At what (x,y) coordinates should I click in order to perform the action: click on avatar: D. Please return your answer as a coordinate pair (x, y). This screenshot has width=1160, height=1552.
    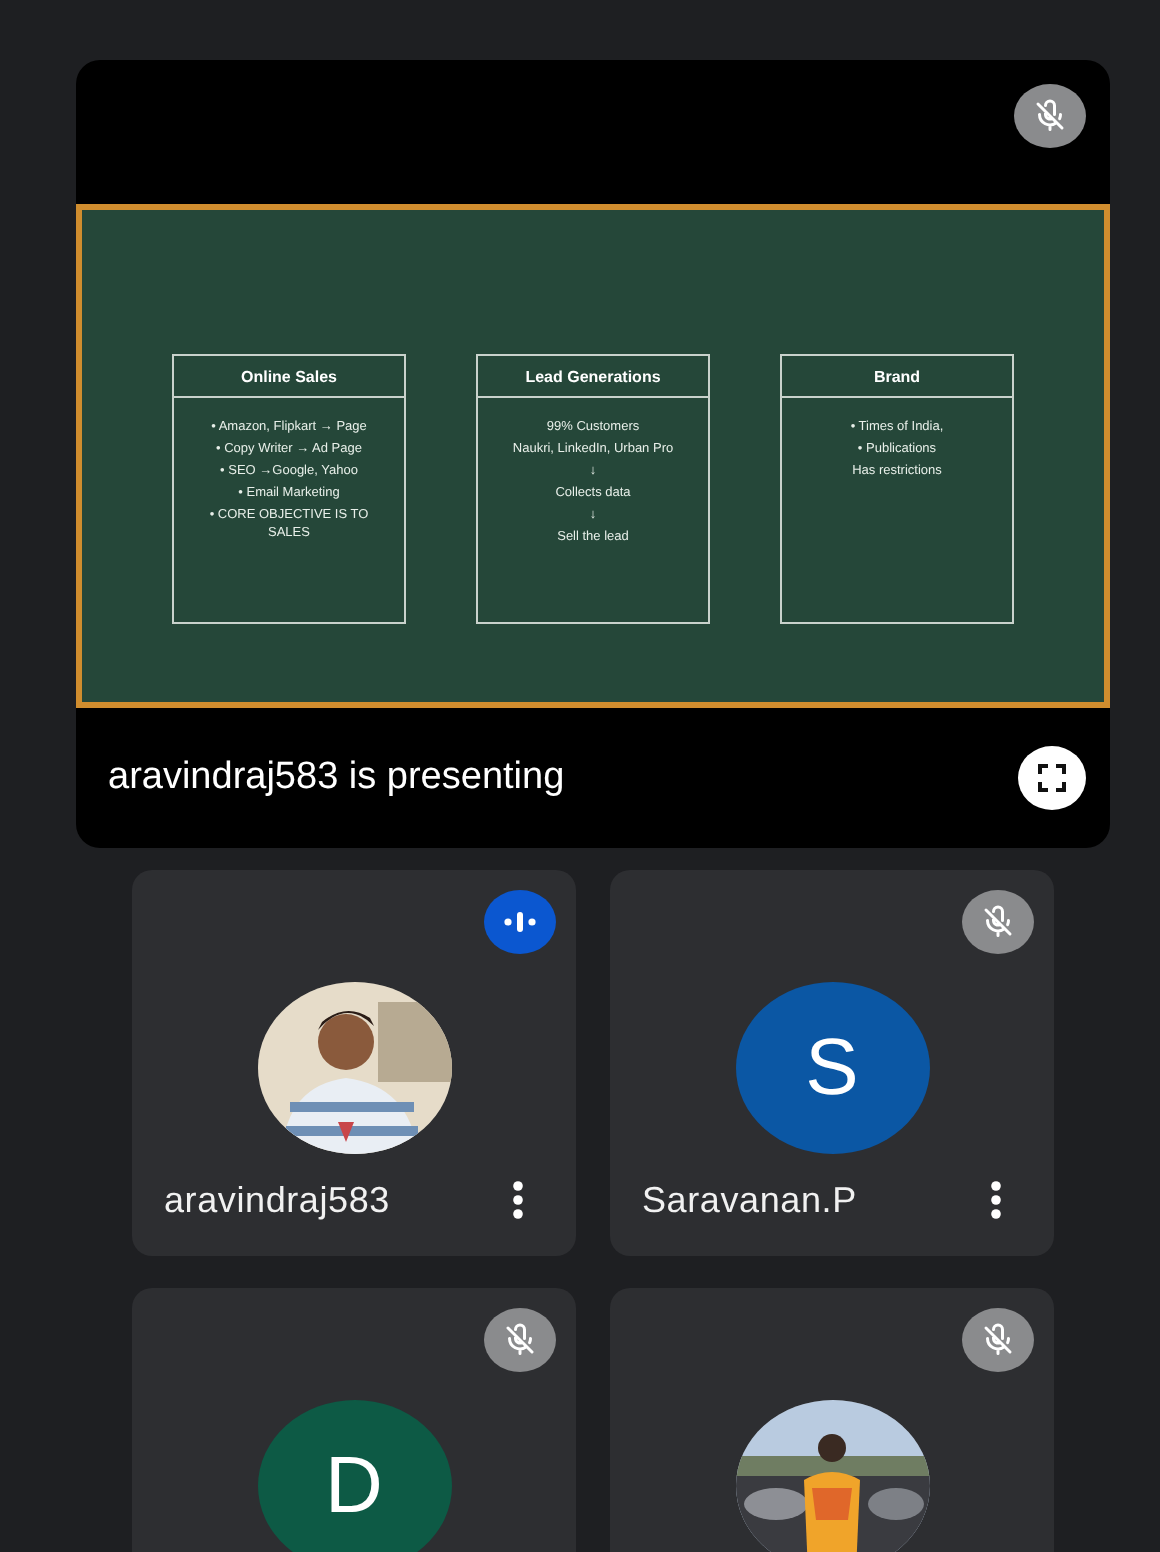
    Looking at the image, I should click on (354, 1476).